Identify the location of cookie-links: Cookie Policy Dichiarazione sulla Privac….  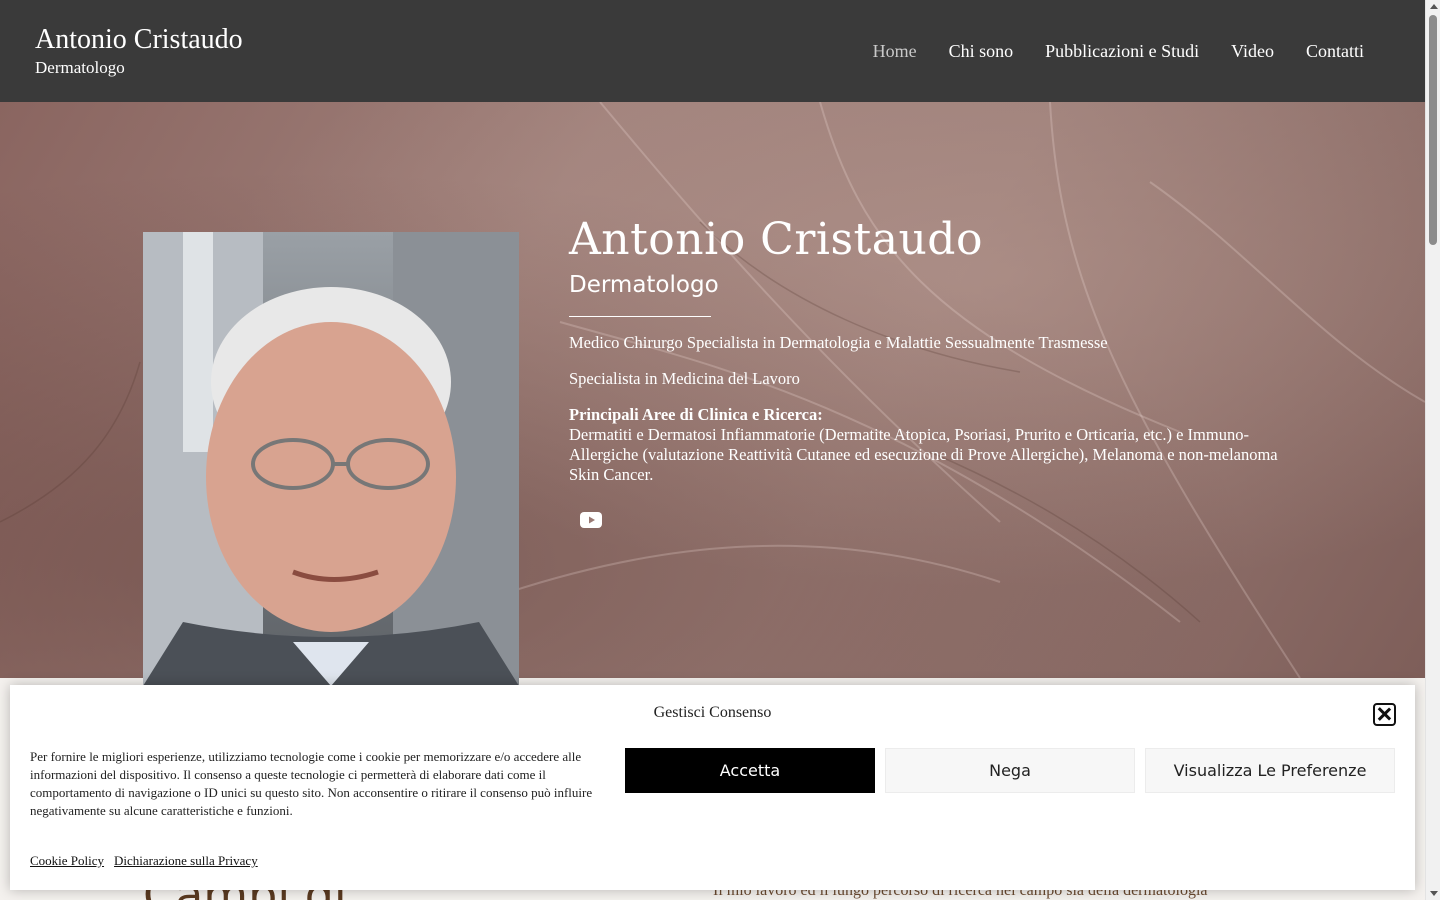
(144, 861).